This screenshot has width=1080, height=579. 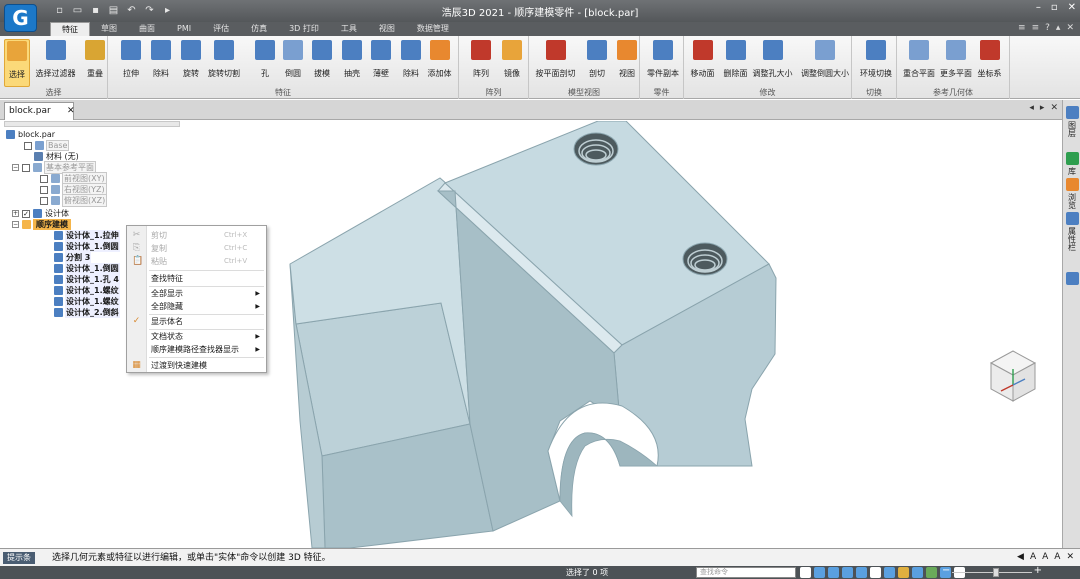 What do you see at coordinates (411, 63) in the screenshot?
I see `ribbon-button-1-9: 除料` at bounding box center [411, 63].